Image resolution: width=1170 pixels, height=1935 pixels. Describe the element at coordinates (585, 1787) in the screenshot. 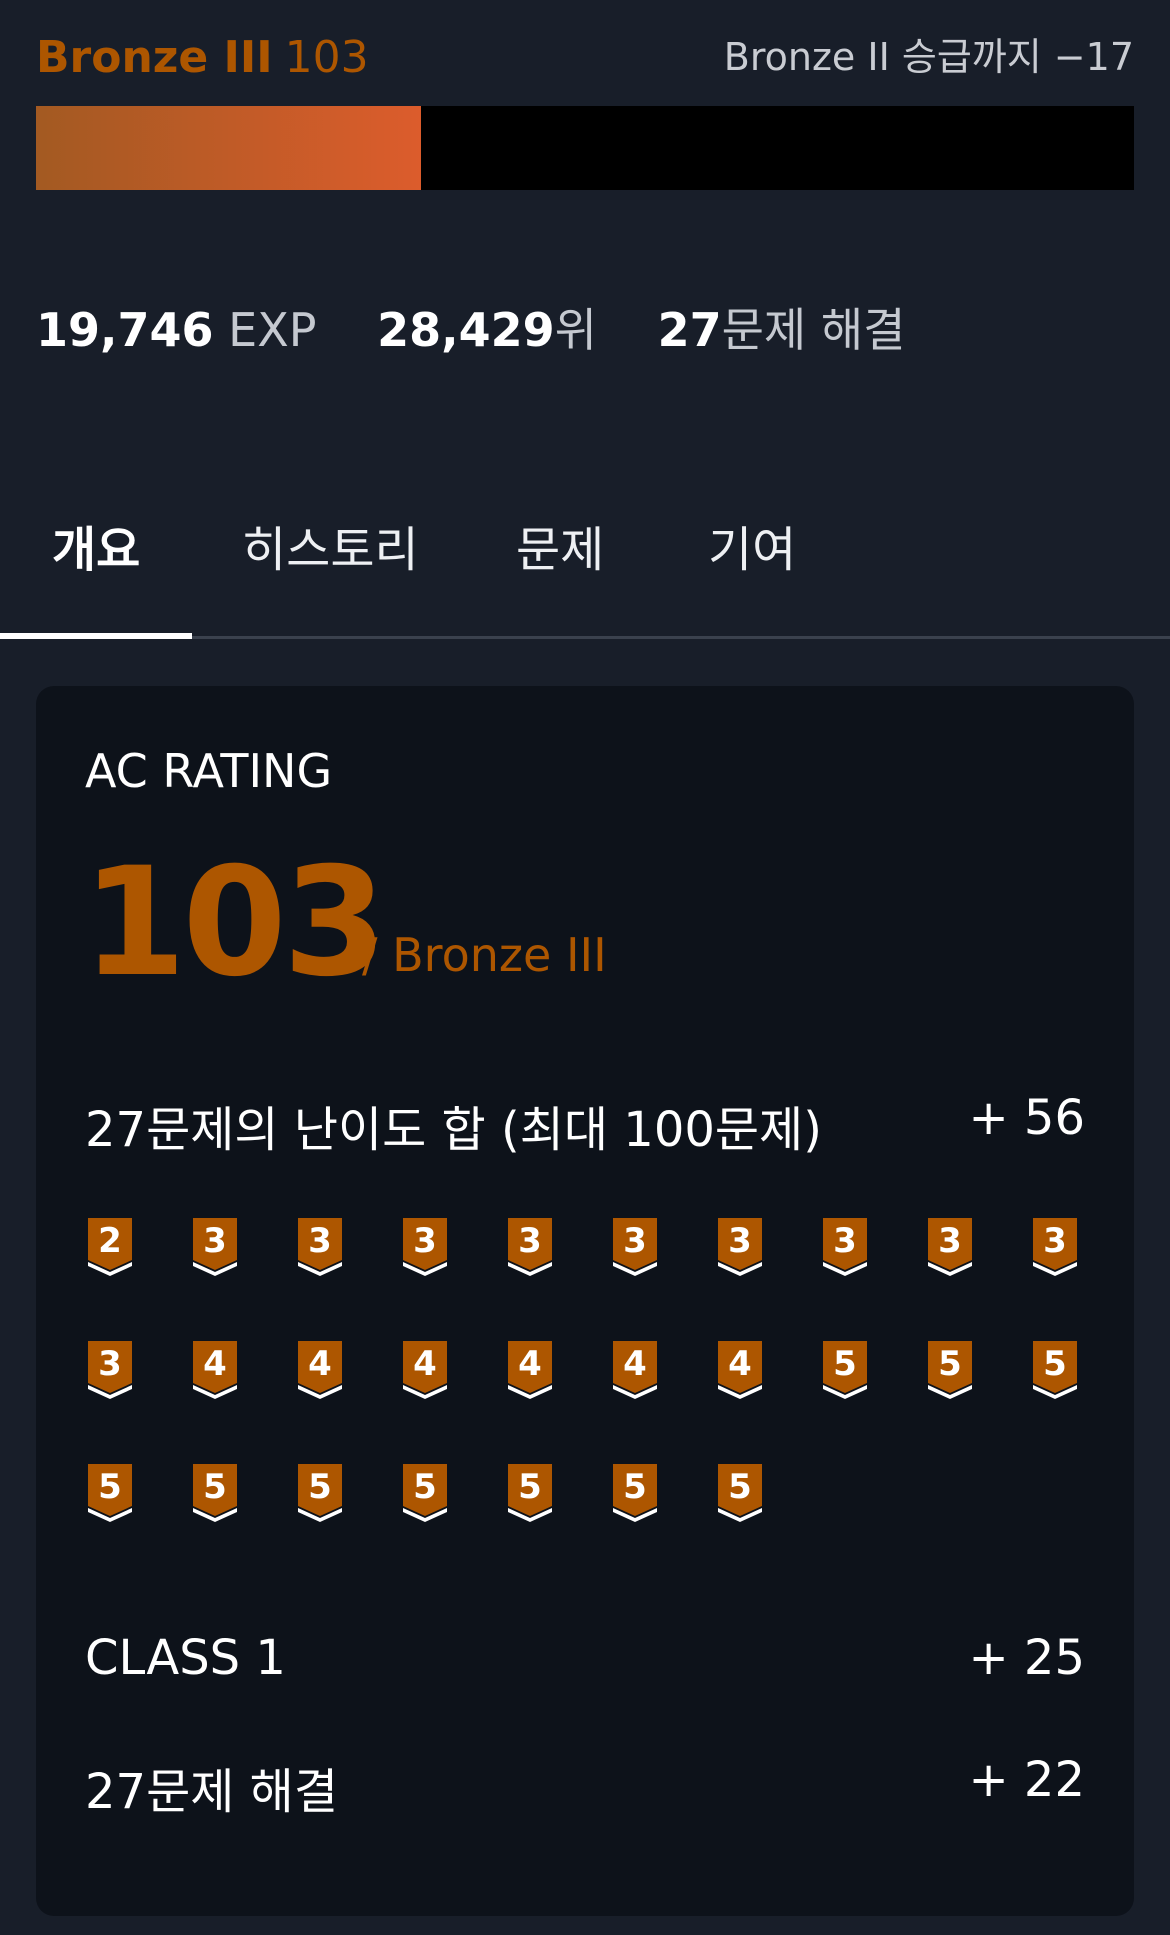

I see `solved-row: 27문제 해결 + 22` at that location.